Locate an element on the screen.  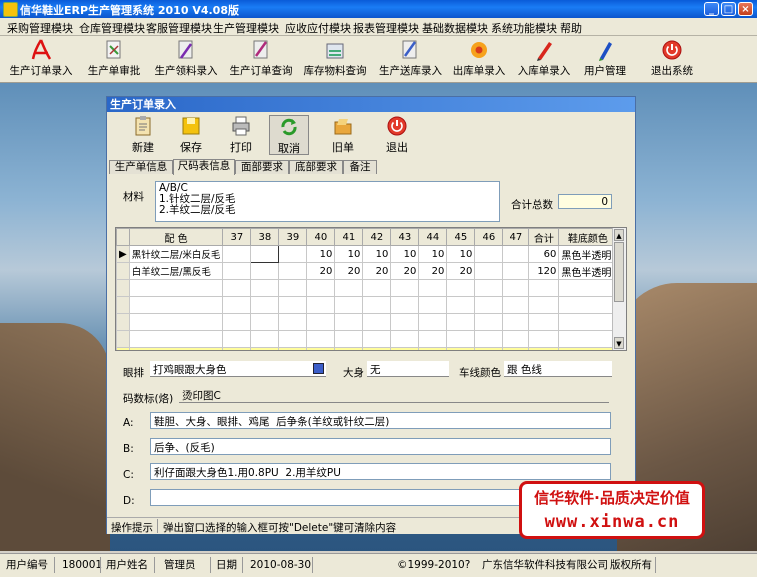
menu-warehouse: 仓库管理模块 is located at coordinates (112, 28).